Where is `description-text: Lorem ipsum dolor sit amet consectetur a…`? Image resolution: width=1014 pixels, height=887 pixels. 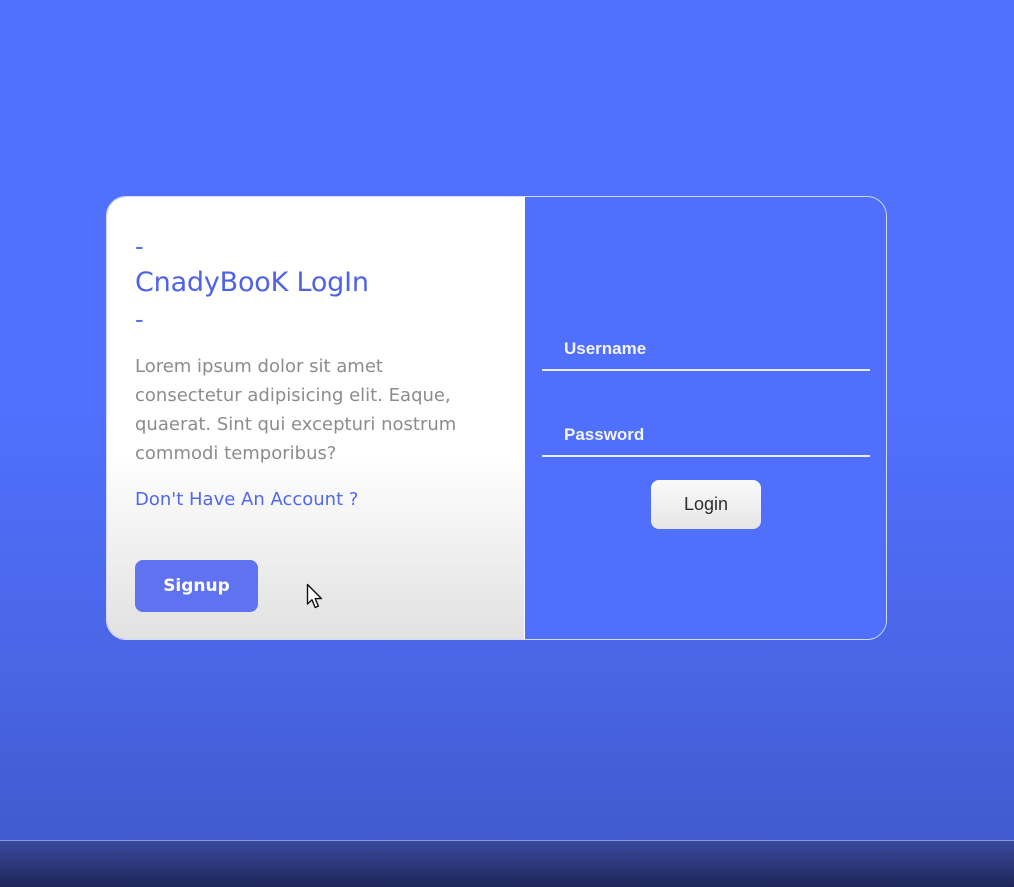 description-text: Lorem ipsum dolor sit amet consectetur a… is located at coordinates (296, 410).